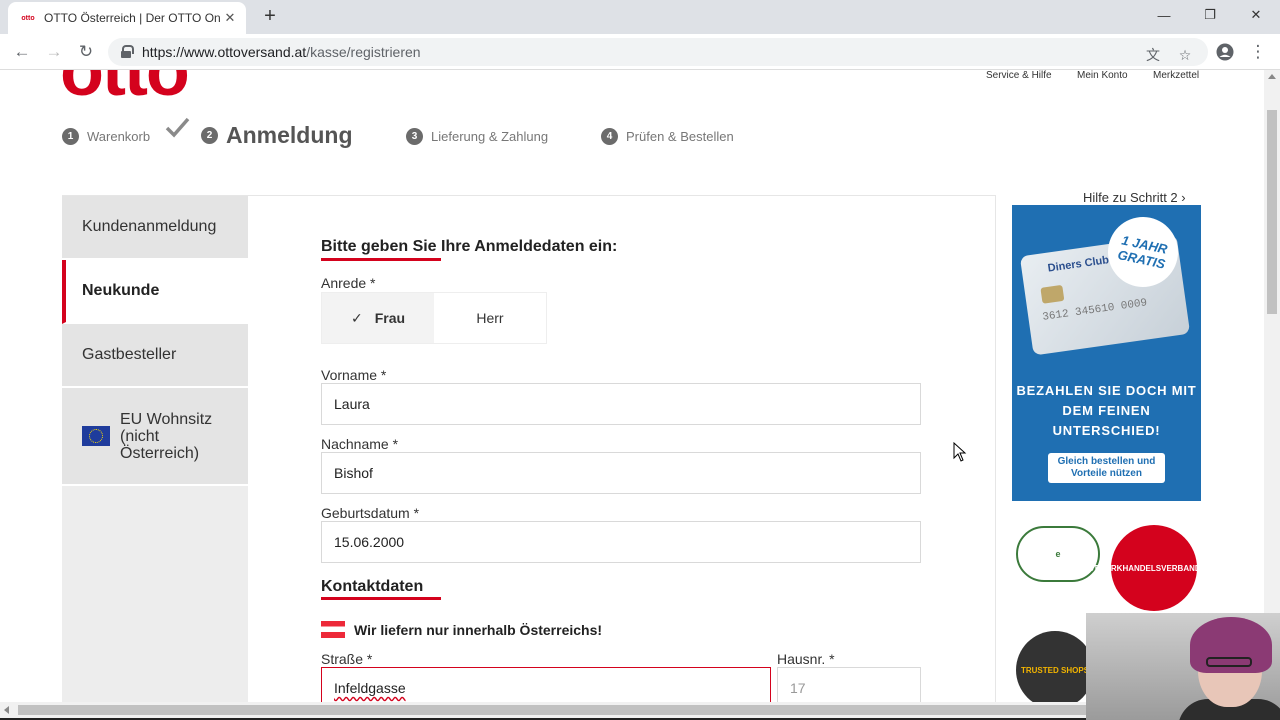 This screenshot has height=720, width=1280. I want to click on salutation-frau-option: ✓ Frau, so click(378, 318).